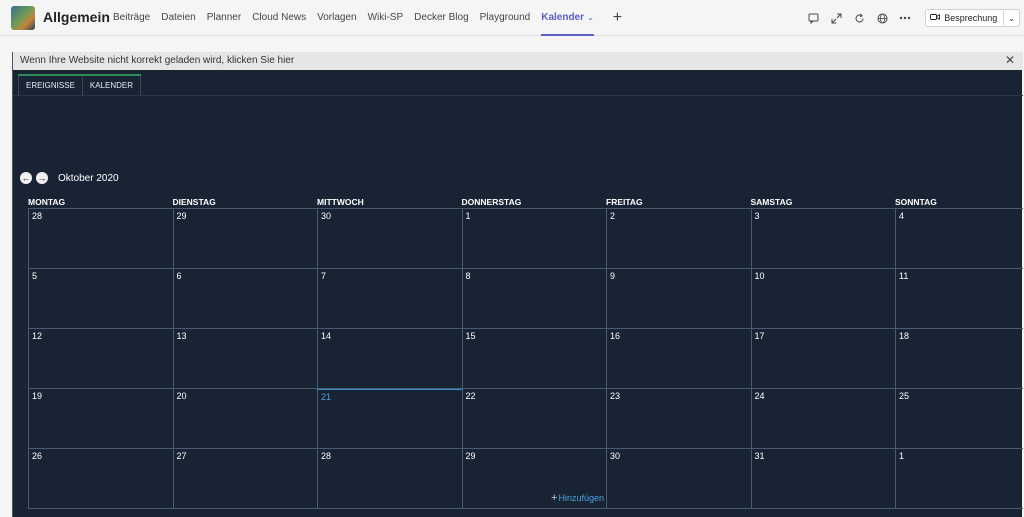 The image size is (1024, 517). Describe the element at coordinates (194, 202) in the screenshot. I see `weekday-label: DIENSTAG` at that location.